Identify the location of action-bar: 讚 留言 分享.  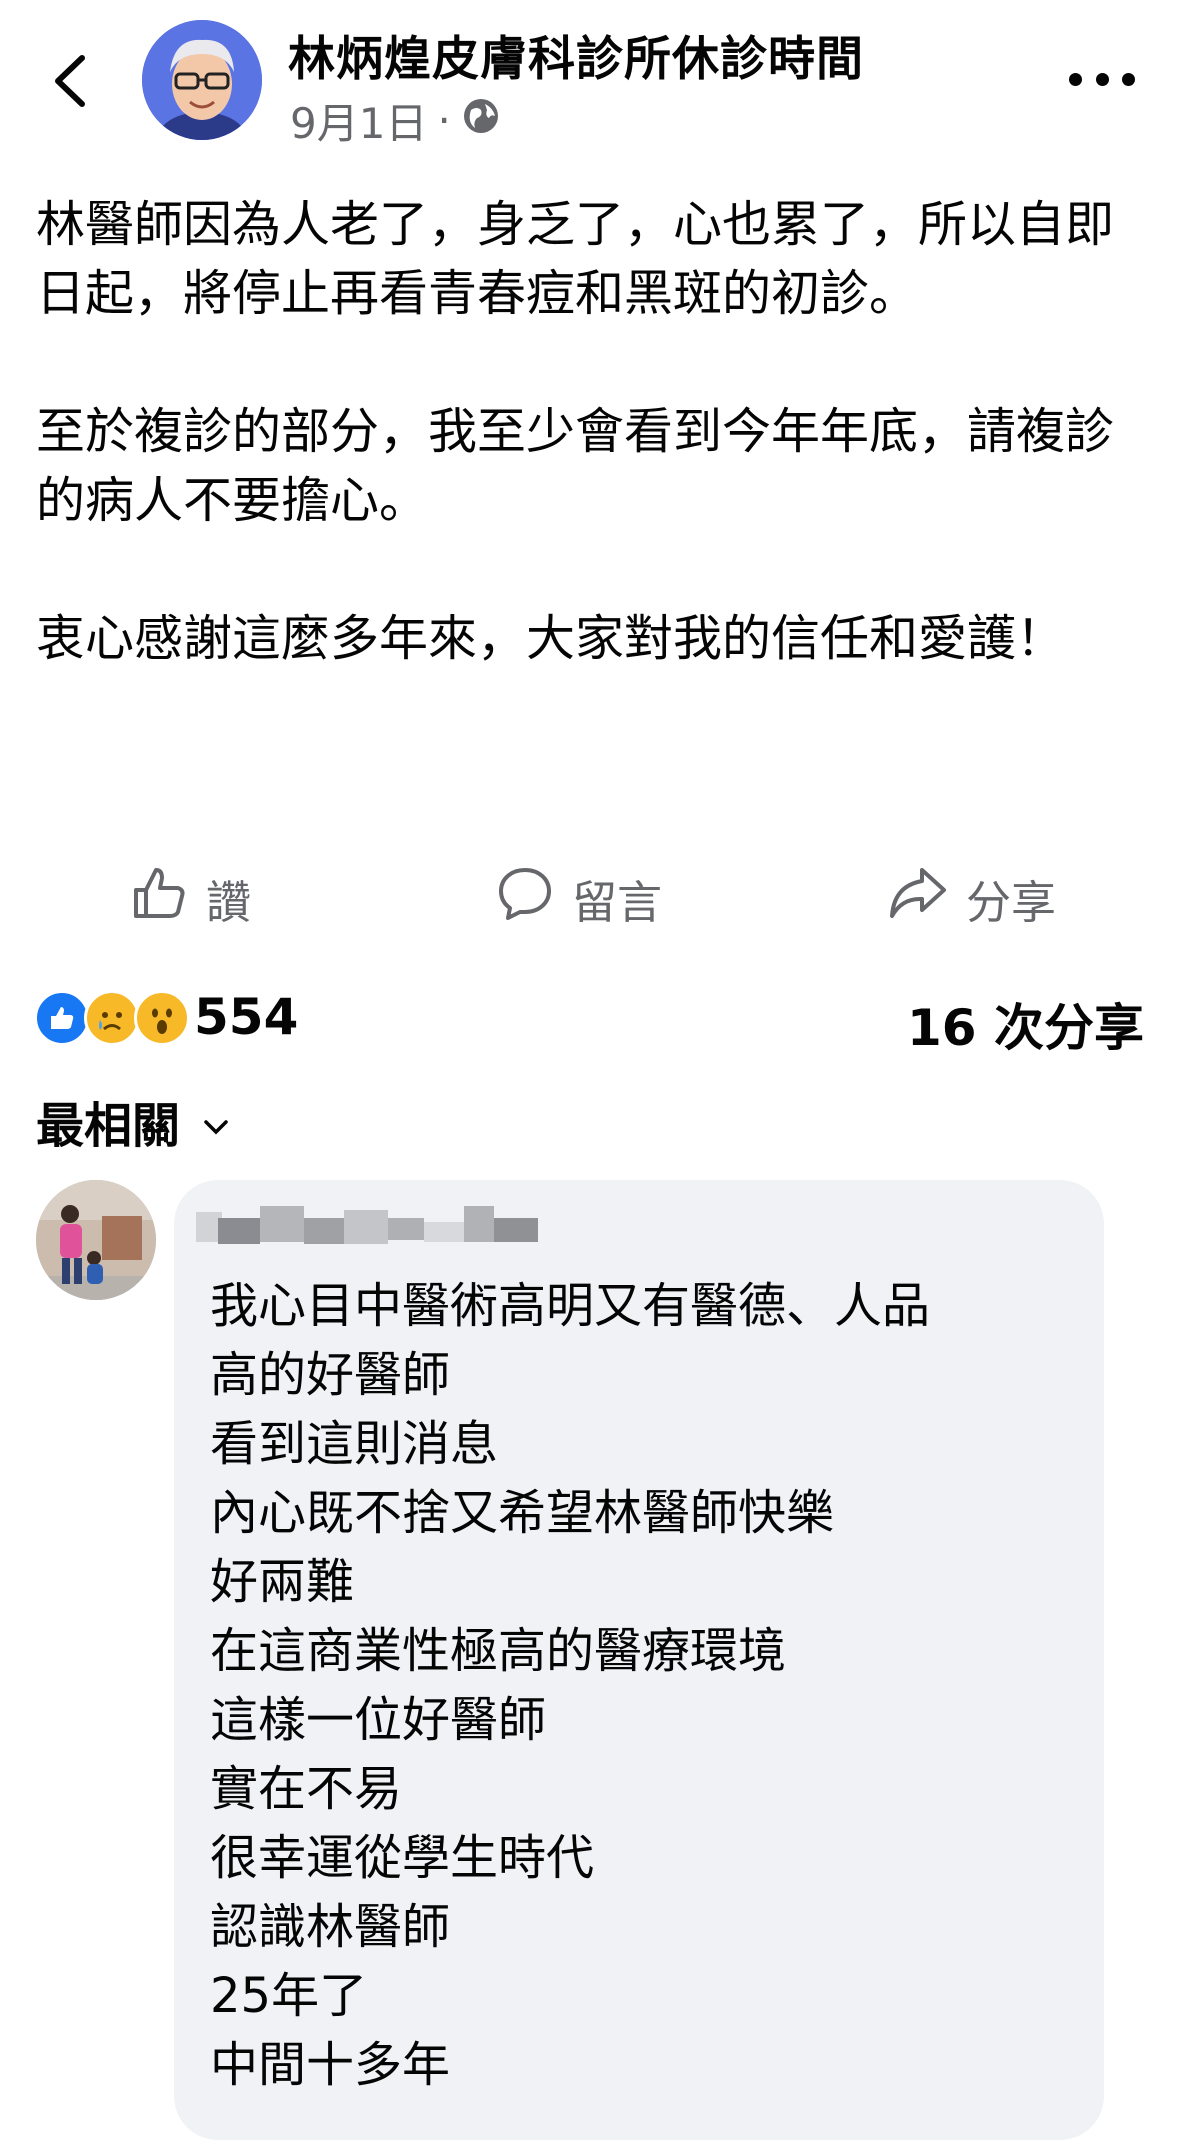
(589, 898).